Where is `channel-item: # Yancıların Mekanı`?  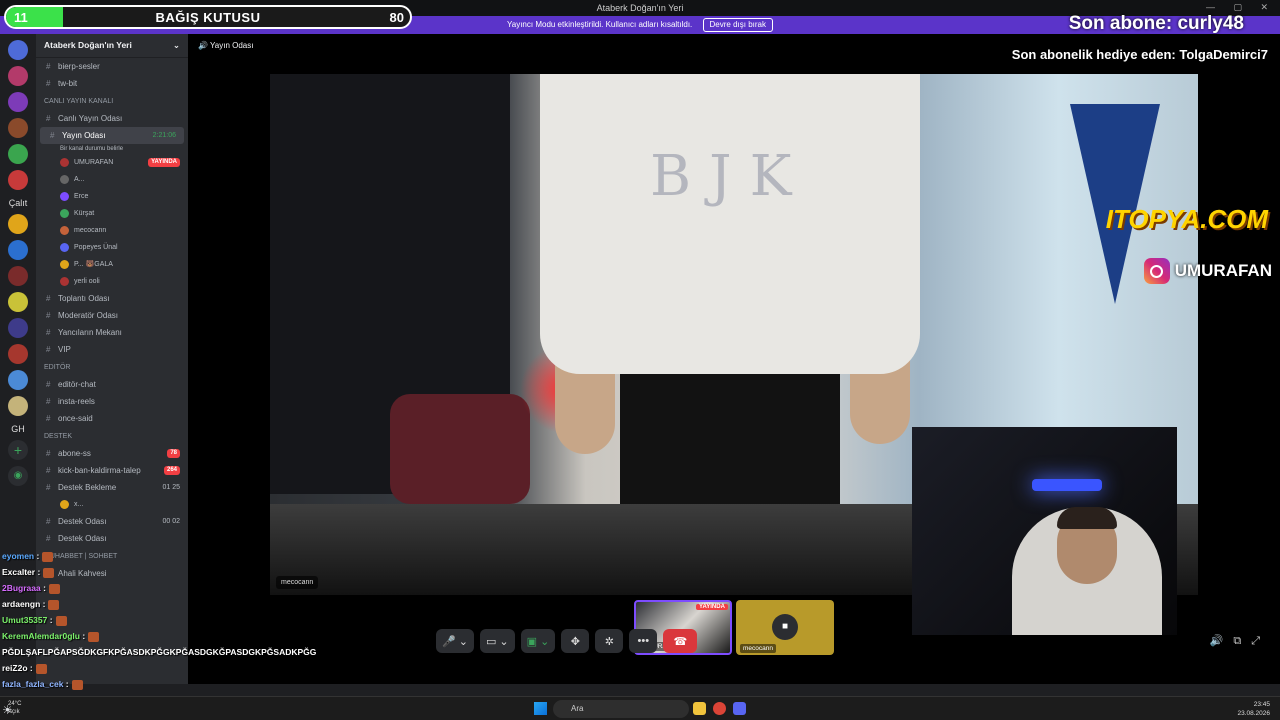 channel-item: # Yancıların Mekanı is located at coordinates (112, 332).